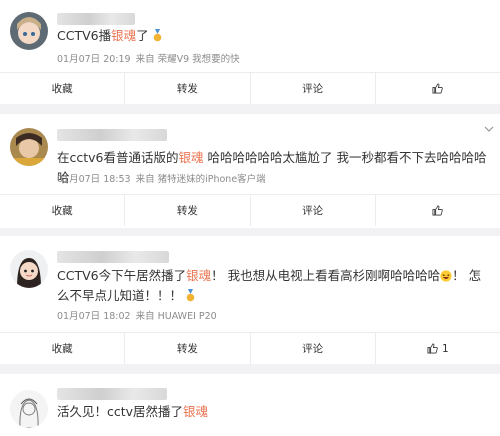 Image resolution: width=500 pixels, height=436 pixels. I want to click on post-date: 01月07日 20:19, so click(94, 59).